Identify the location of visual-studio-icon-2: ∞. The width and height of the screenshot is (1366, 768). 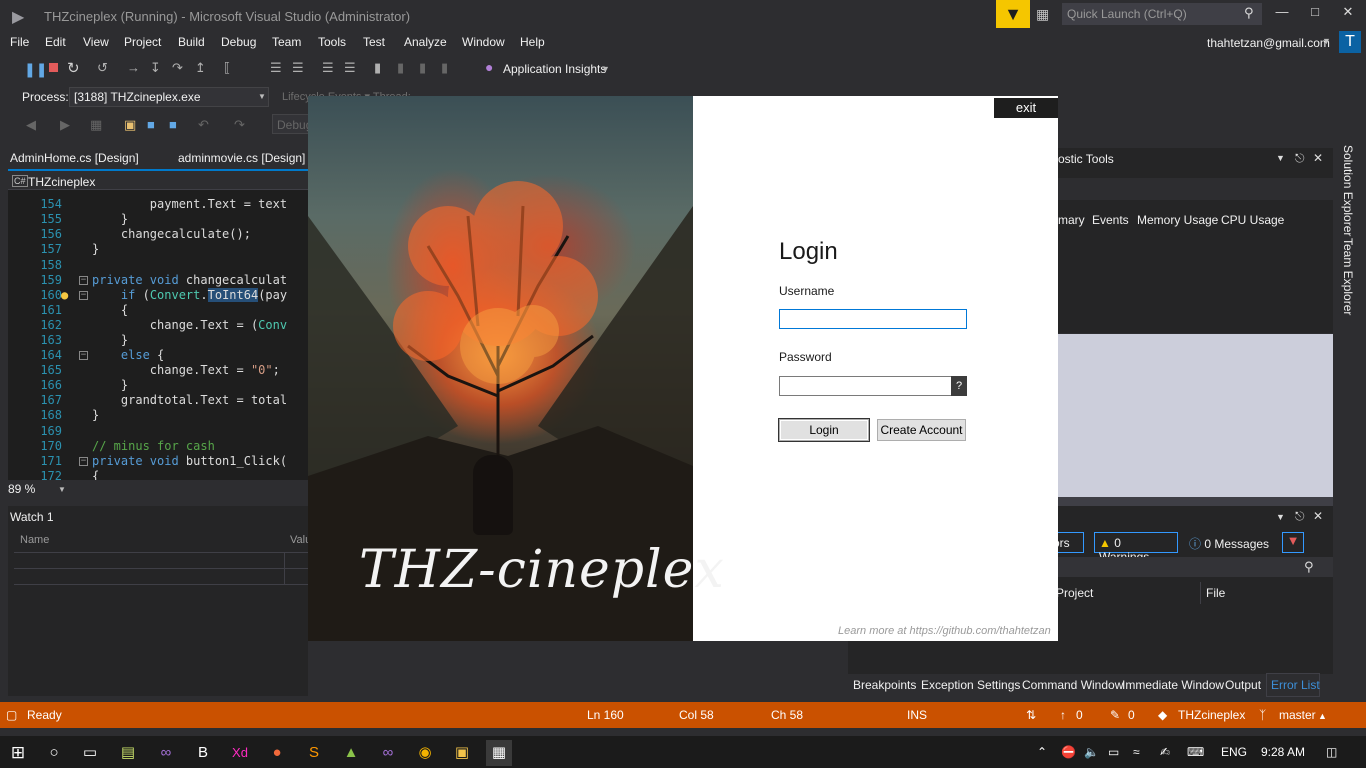
(388, 753).